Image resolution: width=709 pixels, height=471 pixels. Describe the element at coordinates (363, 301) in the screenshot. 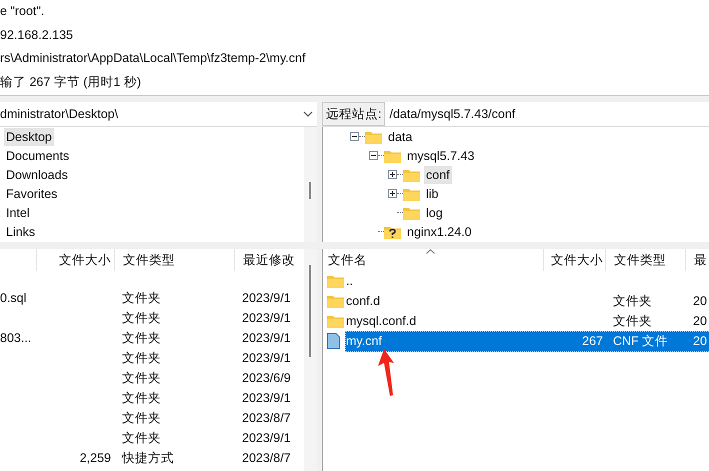

I see `file-name: conf.d` at that location.